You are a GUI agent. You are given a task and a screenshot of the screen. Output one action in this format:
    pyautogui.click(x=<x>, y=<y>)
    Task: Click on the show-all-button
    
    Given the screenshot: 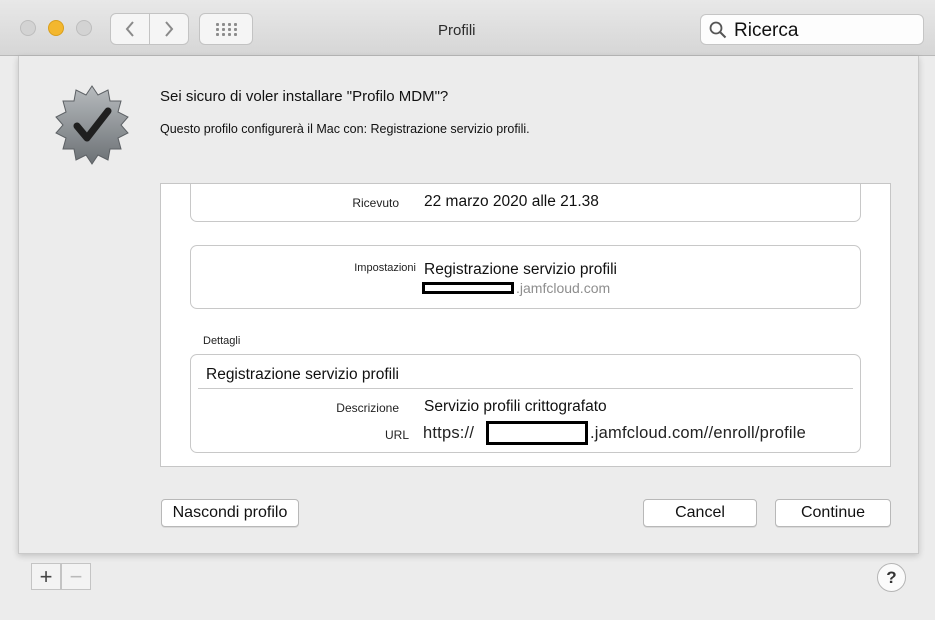 What is the action you would take?
    pyautogui.click(x=226, y=29)
    